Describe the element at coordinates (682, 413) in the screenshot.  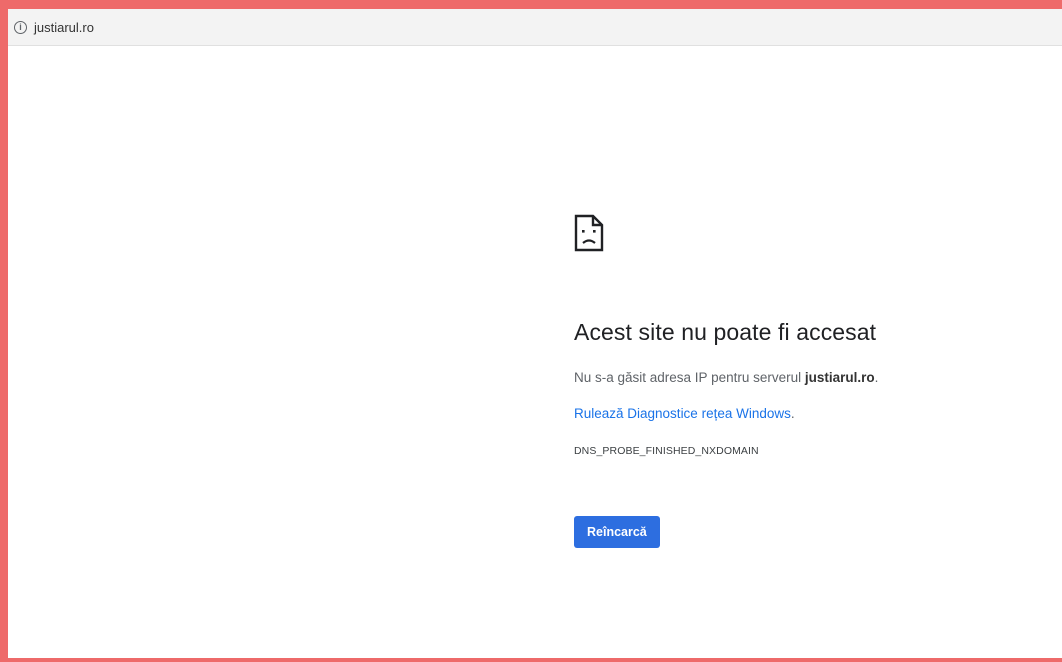
I see `diagnostics-link: Rulează Diagnostice rețea Windows` at that location.